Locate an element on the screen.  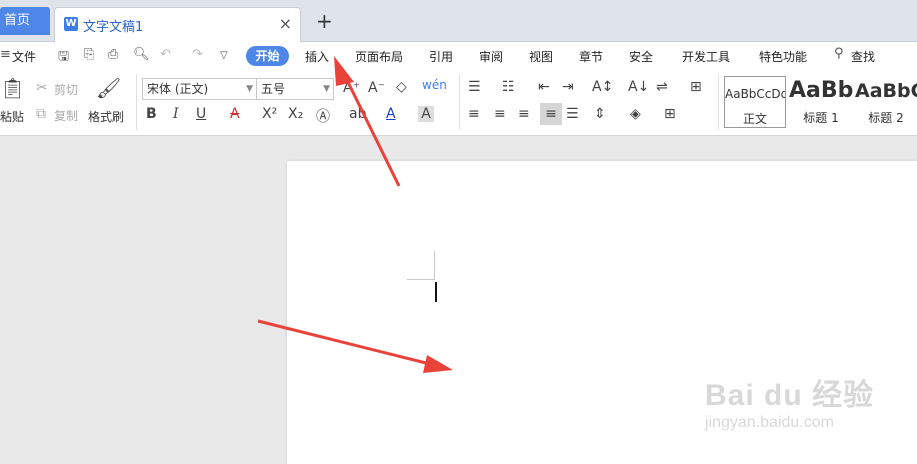
arrow-to-insert-tab is located at coordinates (367, 121).